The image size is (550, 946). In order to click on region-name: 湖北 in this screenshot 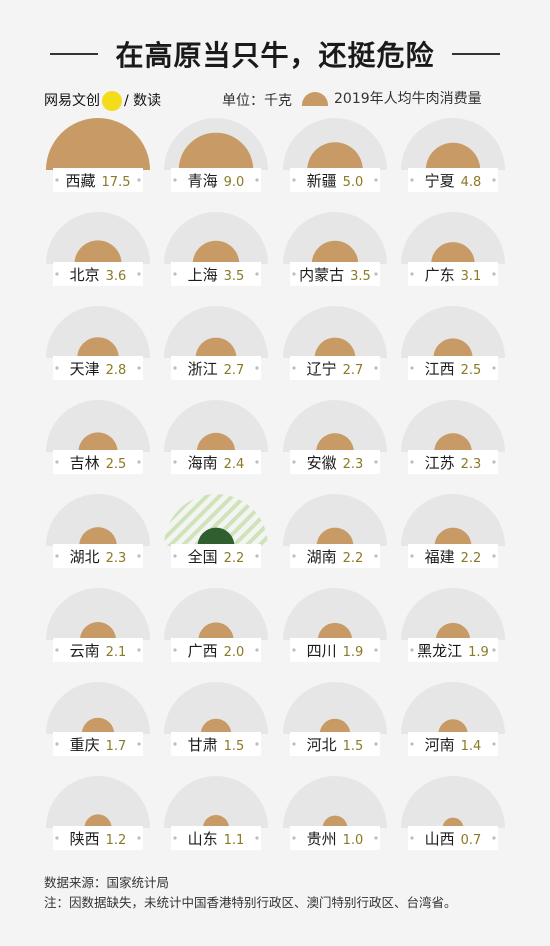, I will do `click(85, 557)`.